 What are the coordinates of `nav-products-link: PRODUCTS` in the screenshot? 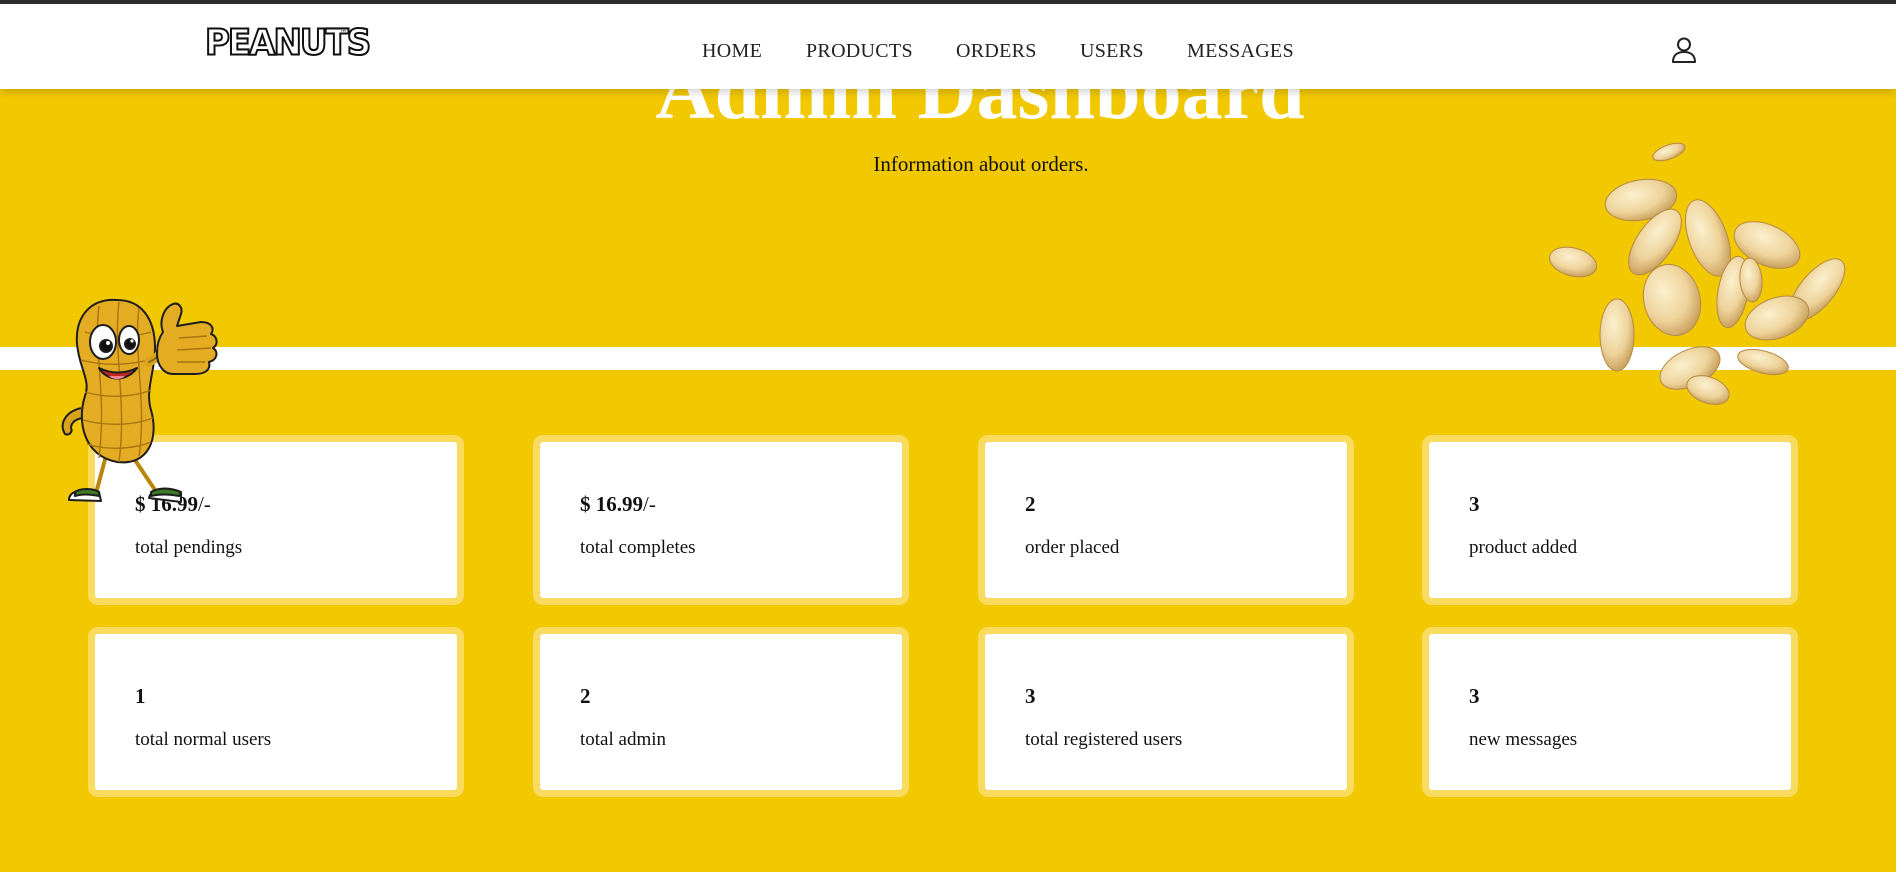 It's located at (859, 51).